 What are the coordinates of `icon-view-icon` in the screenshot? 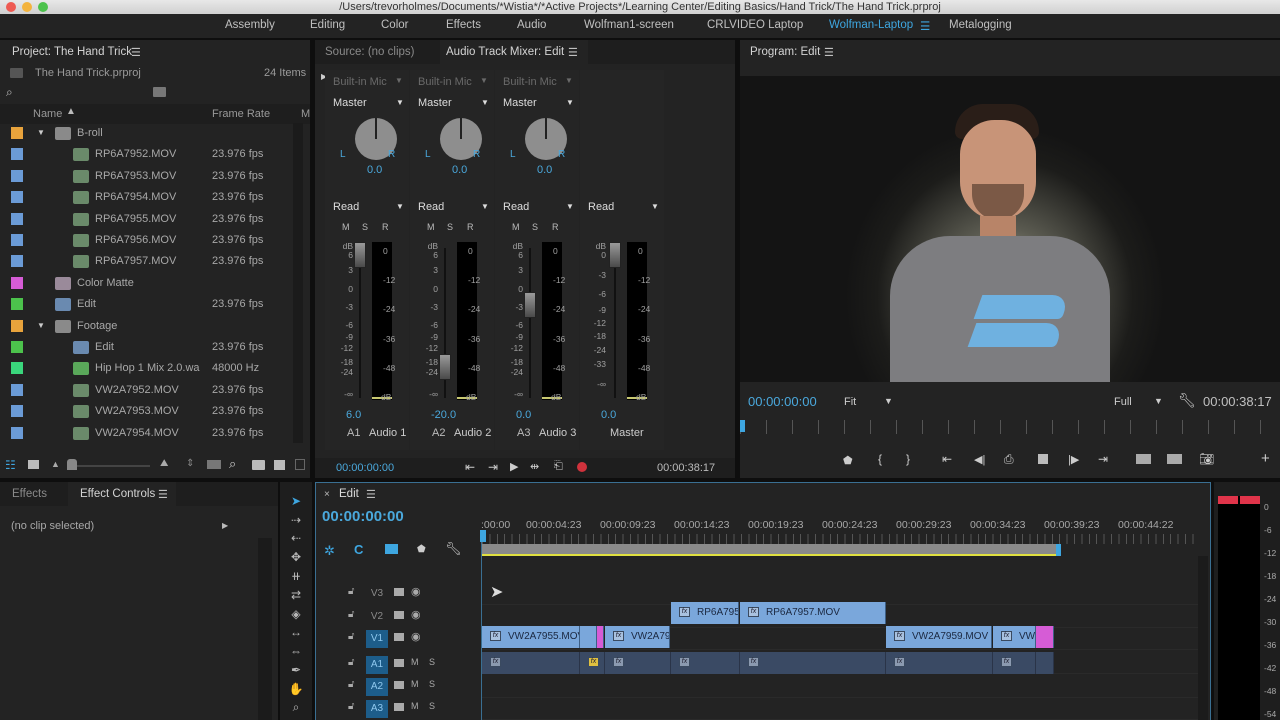 It's located at (33, 464).